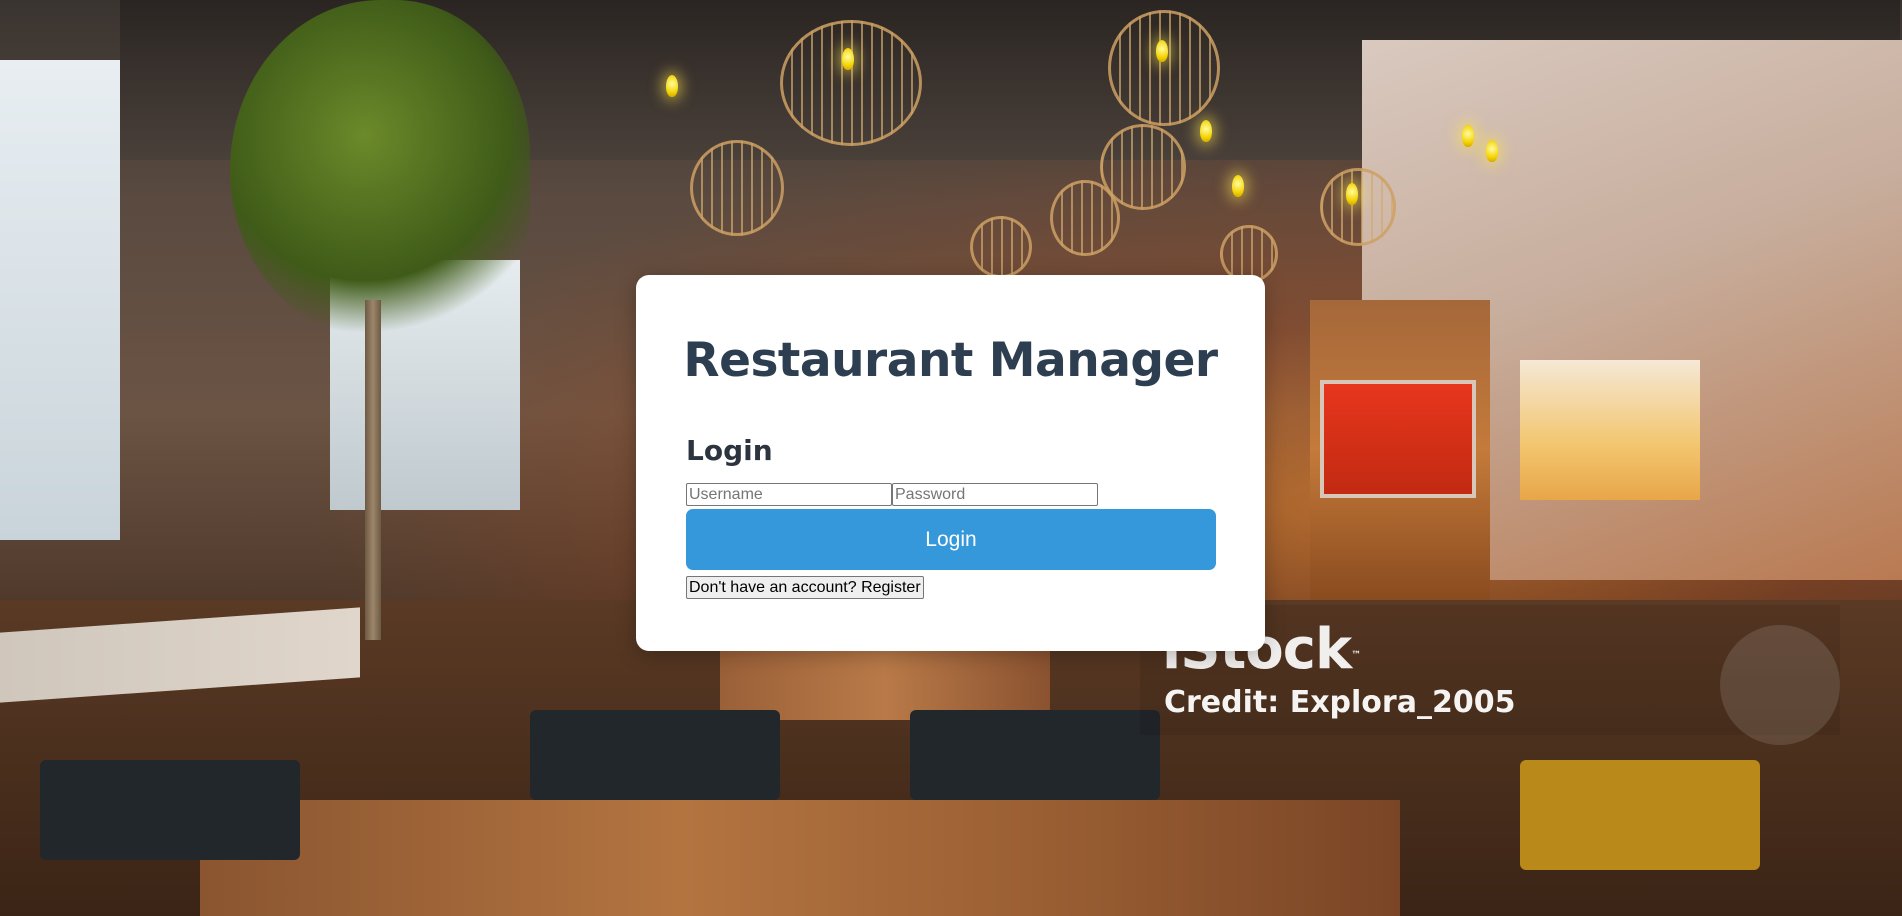 This screenshot has height=916, width=1902. I want to click on window-left, so click(60, 300).